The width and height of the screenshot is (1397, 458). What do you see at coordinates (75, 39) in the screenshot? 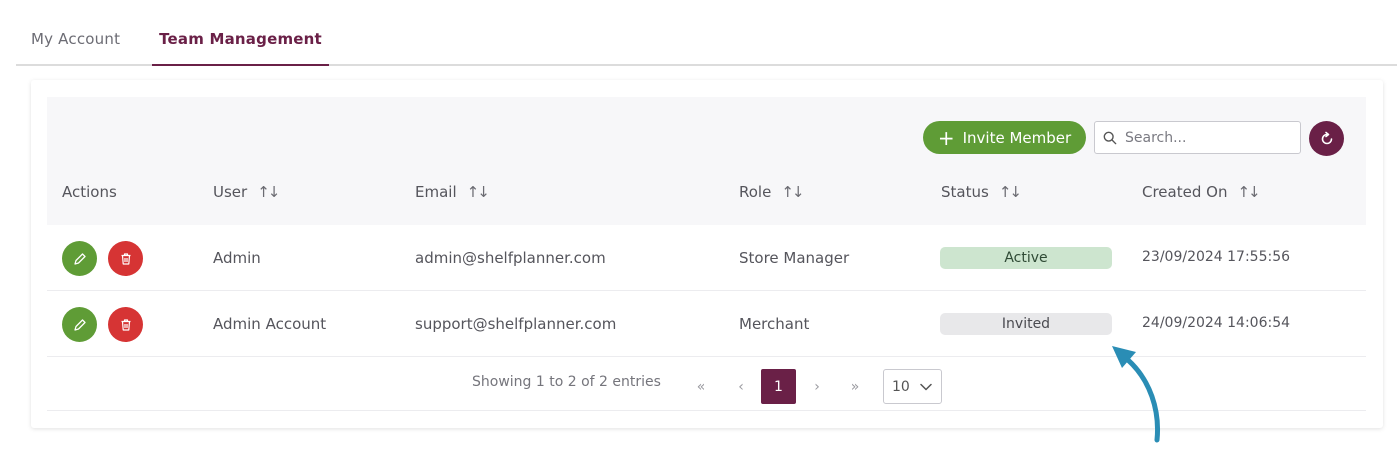
I see `tab-my-account: My Account` at bounding box center [75, 39].